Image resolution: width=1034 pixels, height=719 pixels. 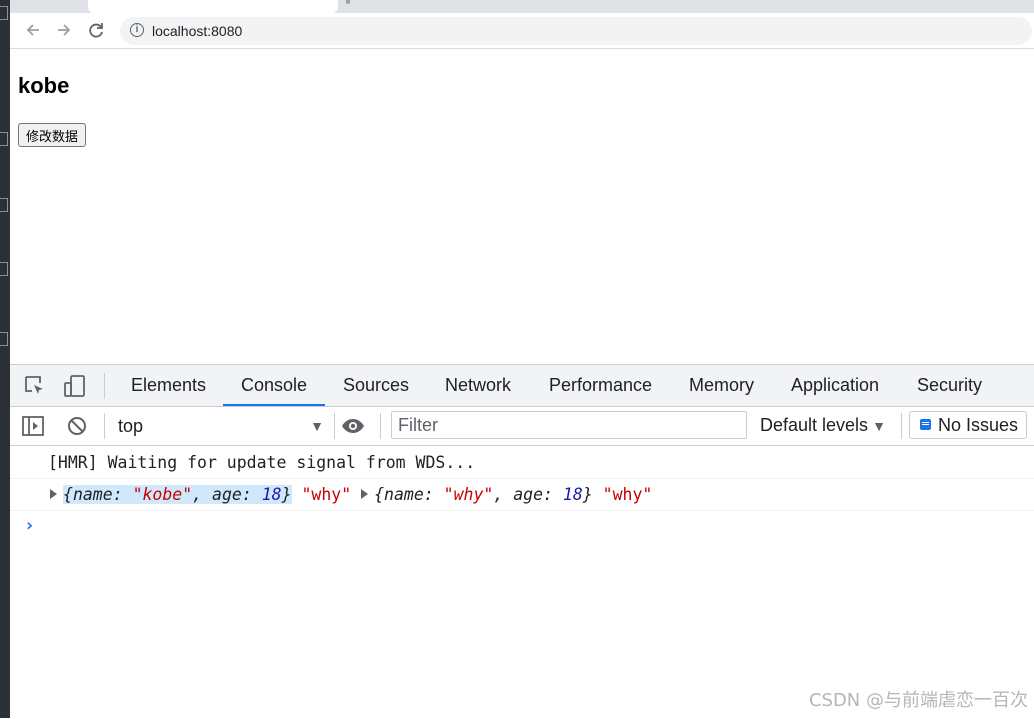 I want to click on site-info-icon: i, so click(x=137, y=30).